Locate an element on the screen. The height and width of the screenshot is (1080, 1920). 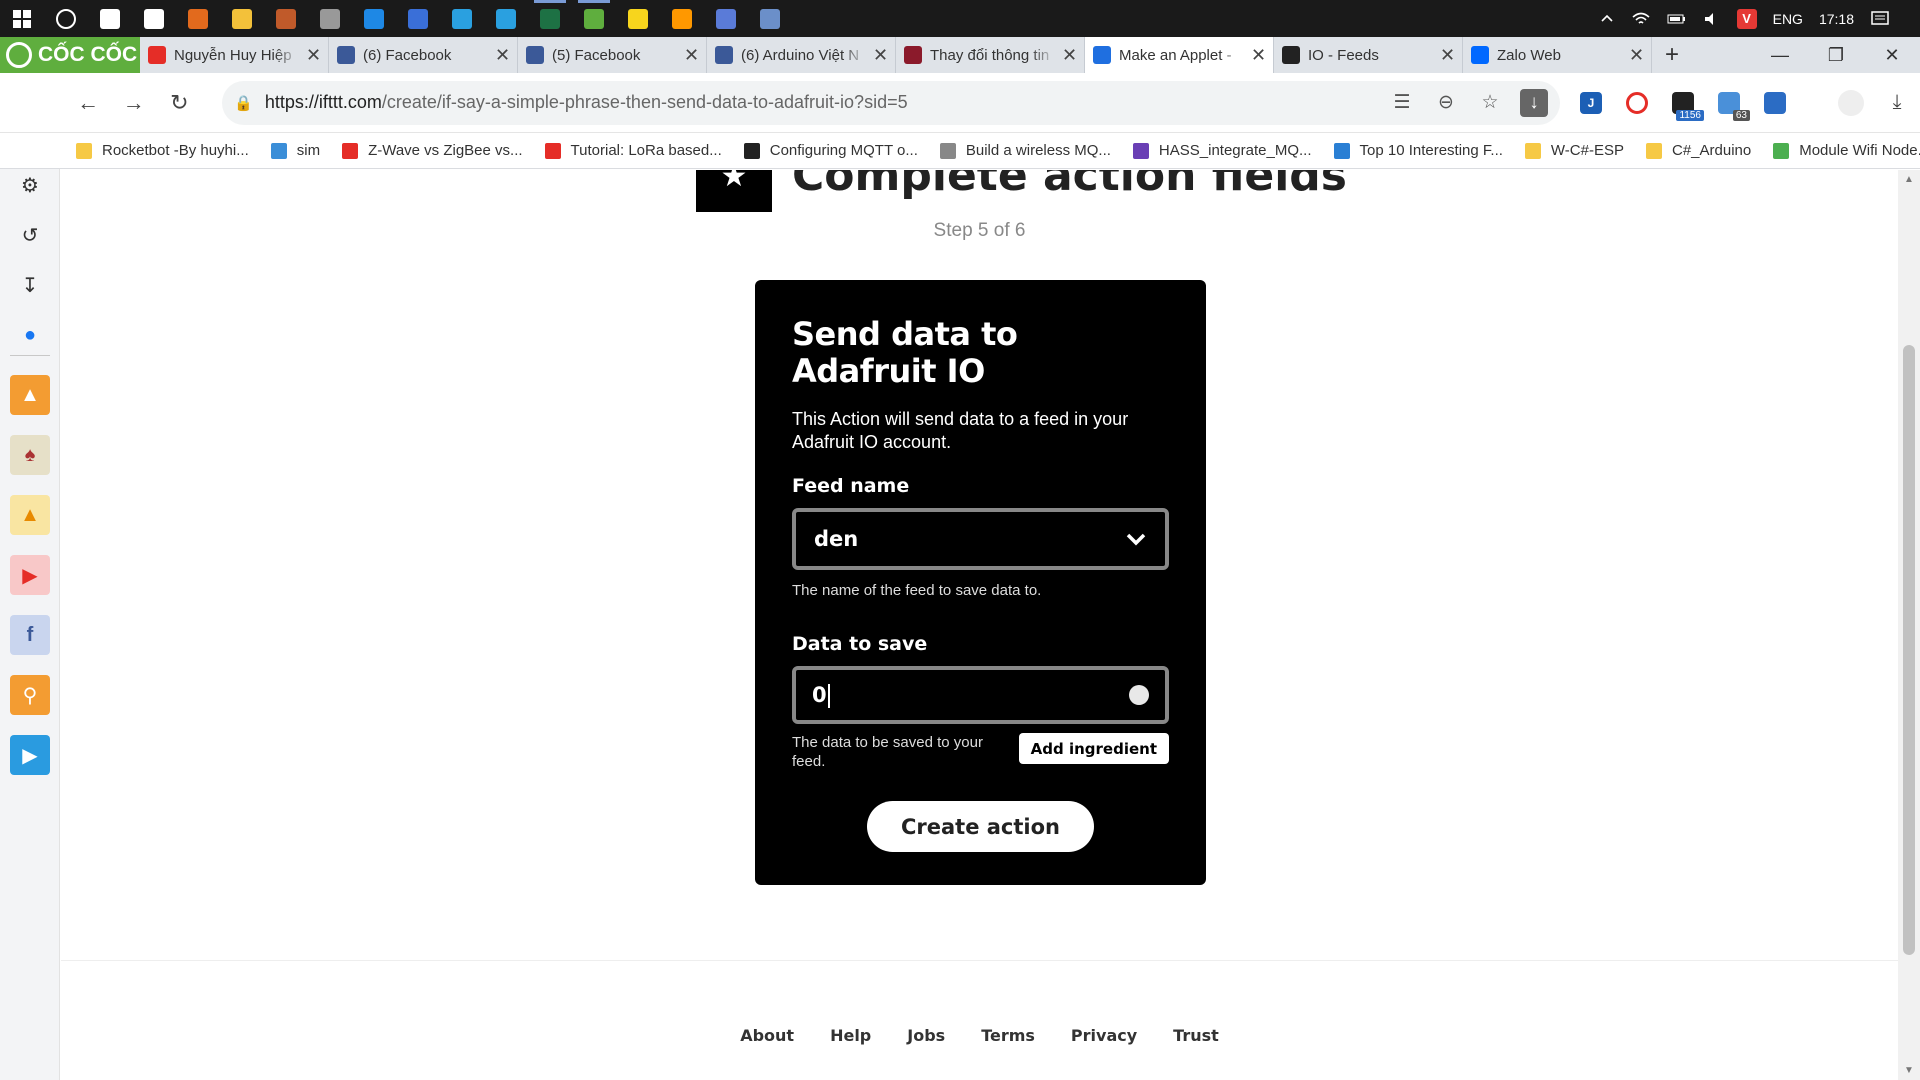
opera-extension-icon is located at coordinates (1637, 103).